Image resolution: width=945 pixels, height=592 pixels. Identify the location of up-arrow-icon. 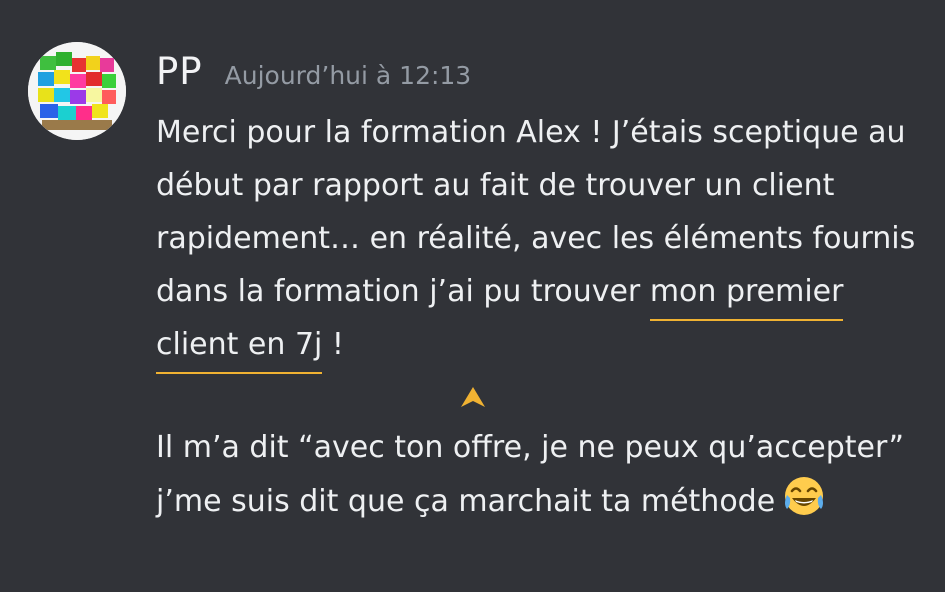
(473, 397).